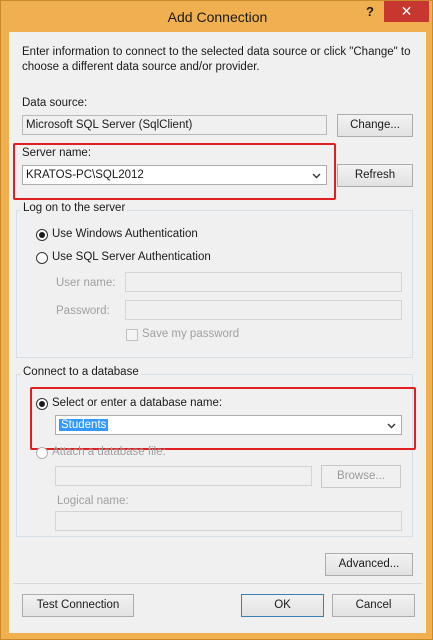 This screenshot has width=433, height=640. What do you see at coordinates (370, 11) in the screenshot?
I see `help-button: ?` at bounding box center [370, 11].